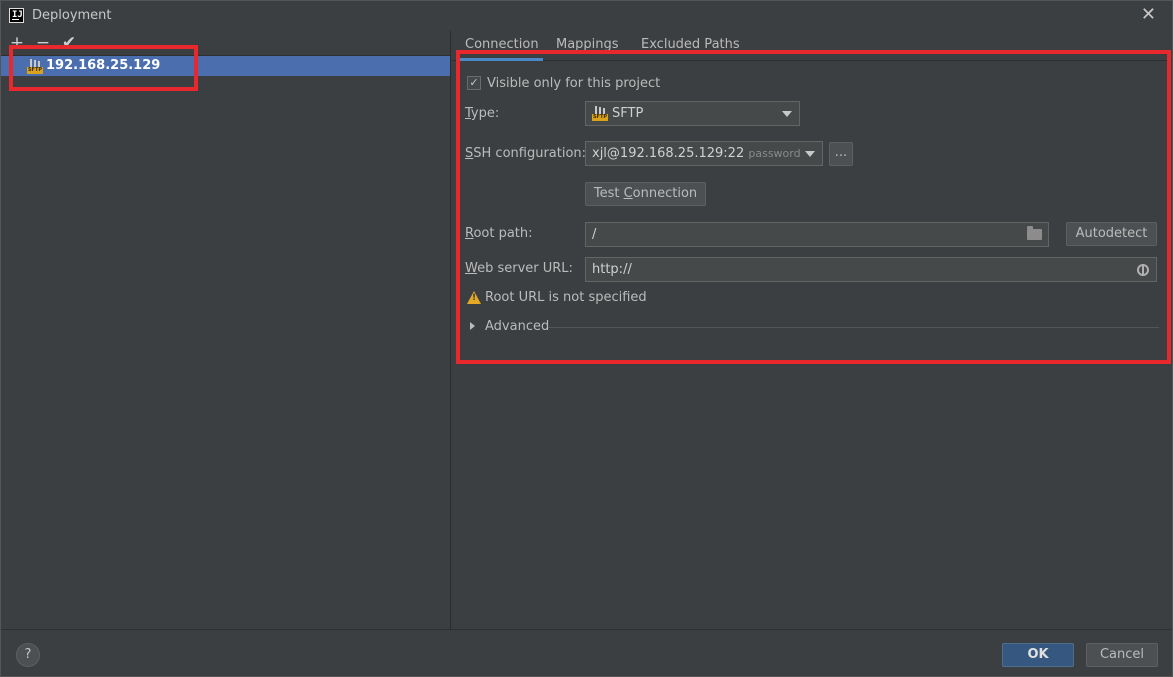 This screenshot has width=1173, height=677. Describe the element at coordinates (225, 66) in the screenshot. I see `server-item-192-168-25-129: SFTP 192.168.25.129` at that location.